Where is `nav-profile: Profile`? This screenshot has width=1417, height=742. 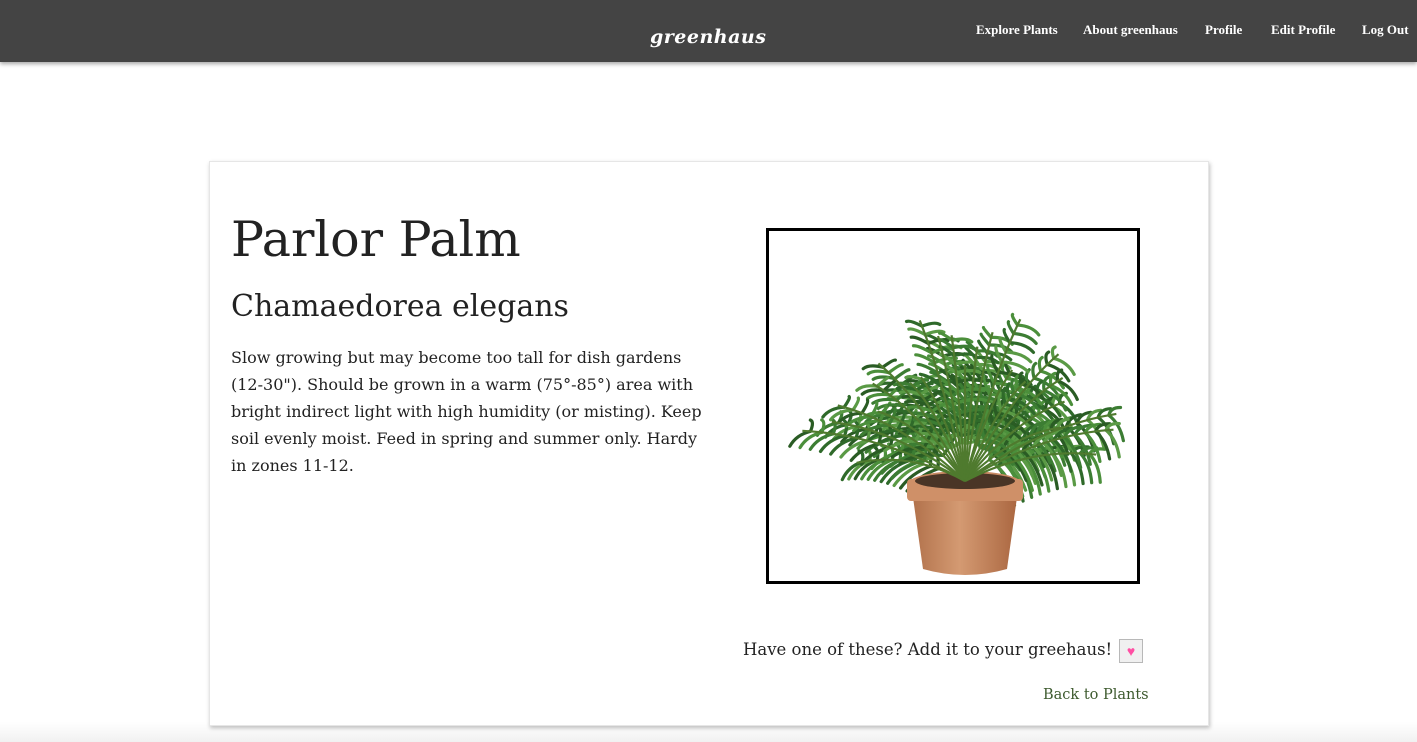
nav-profile: Profile is located at coordinates (1223, 30).